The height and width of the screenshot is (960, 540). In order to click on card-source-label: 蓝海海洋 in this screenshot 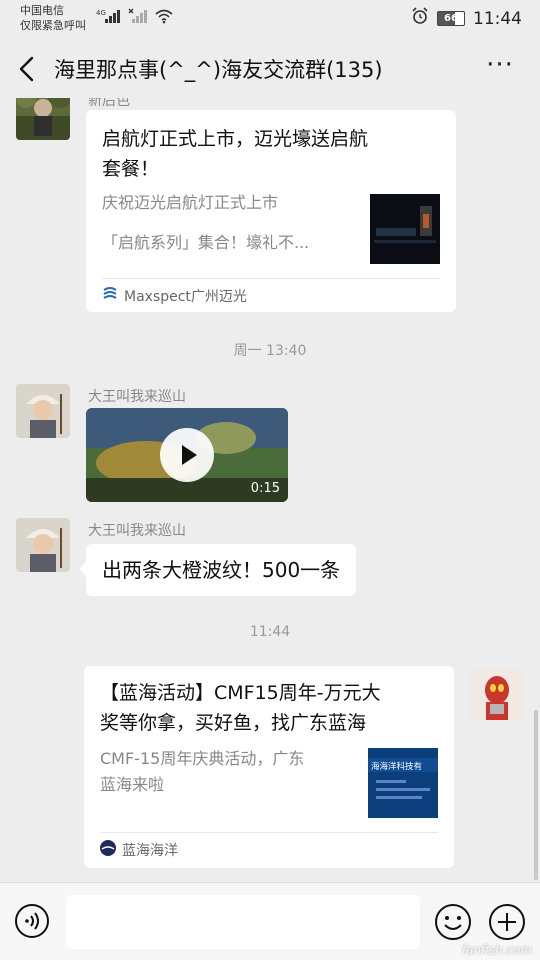, I will do `click(150, 851)`.